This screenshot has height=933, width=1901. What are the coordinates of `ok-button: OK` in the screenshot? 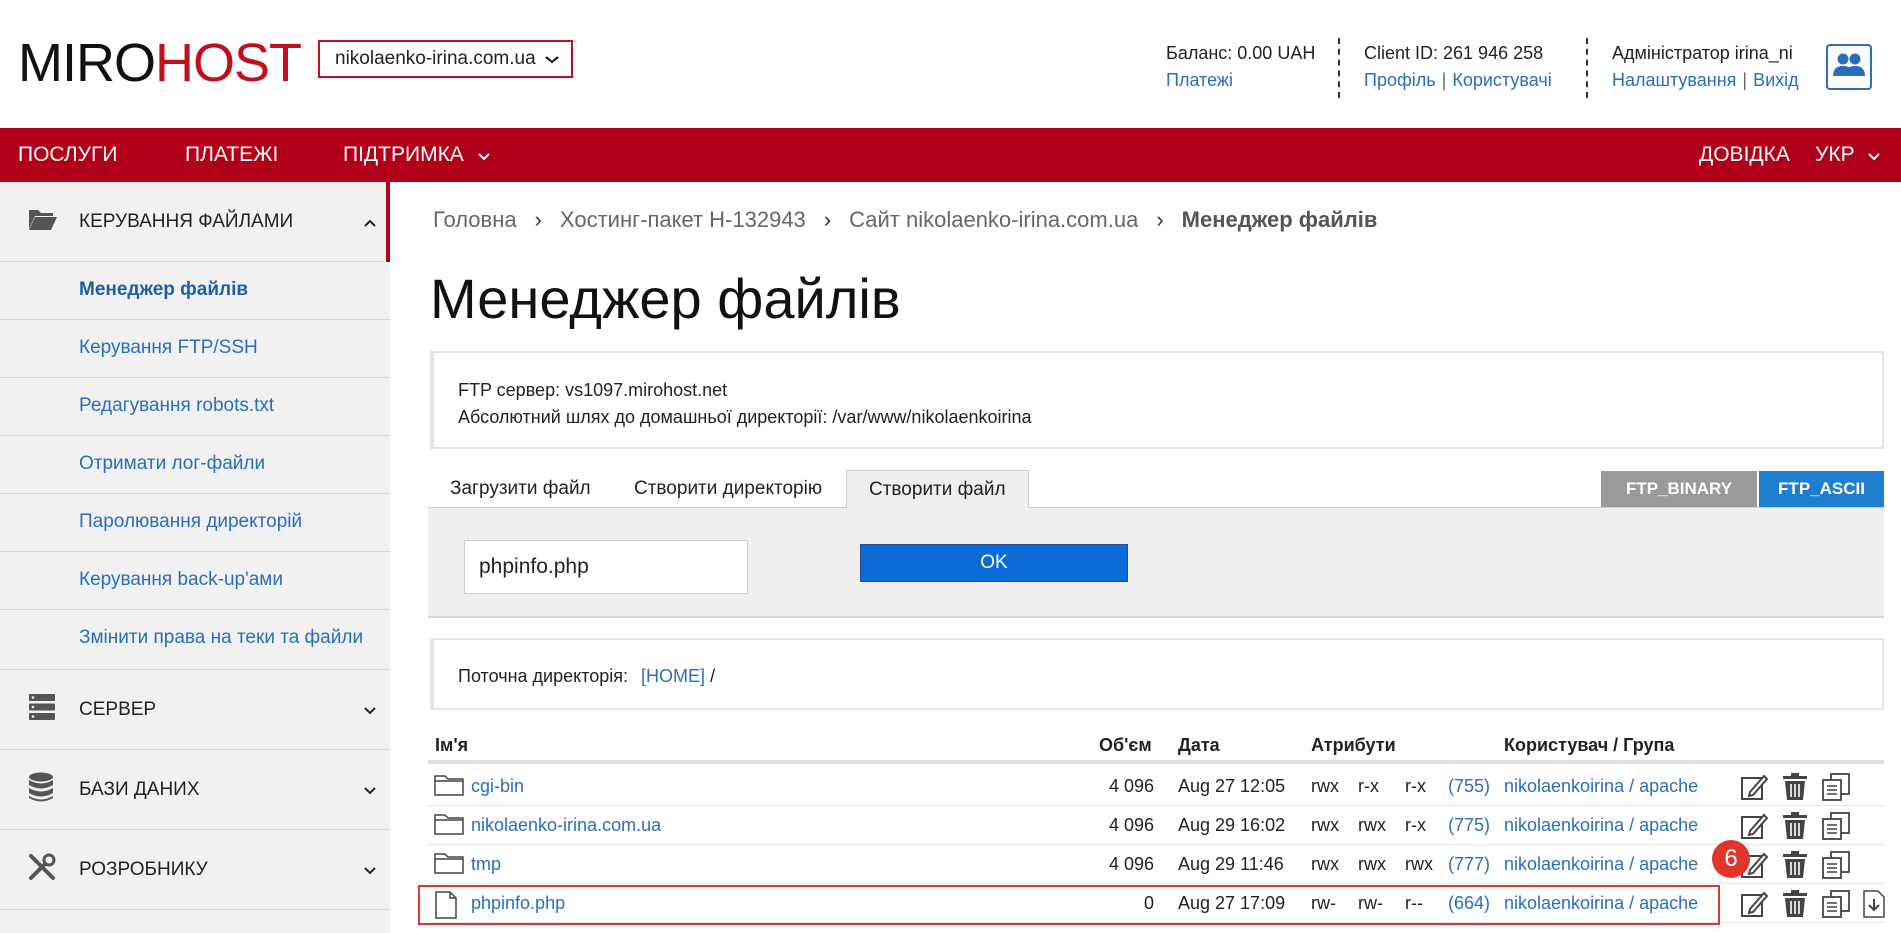 It's located at (994, 563).